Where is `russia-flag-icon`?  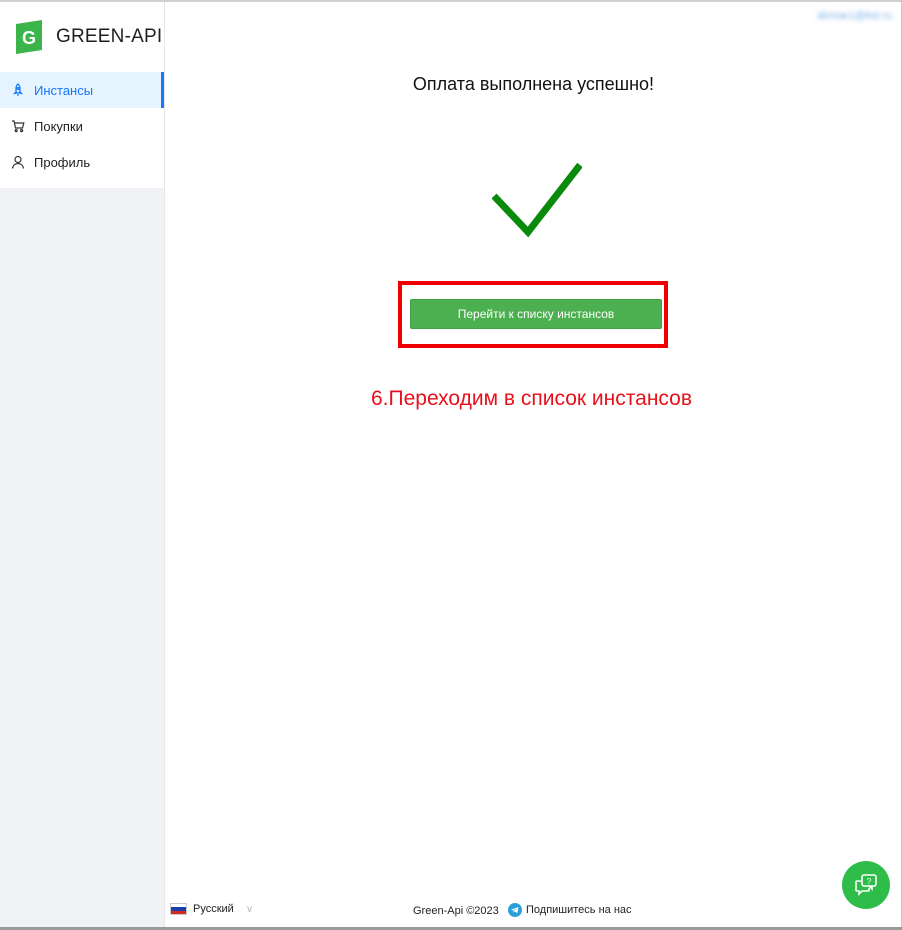
russia-flag-icon is located at coordinates (178, 909).